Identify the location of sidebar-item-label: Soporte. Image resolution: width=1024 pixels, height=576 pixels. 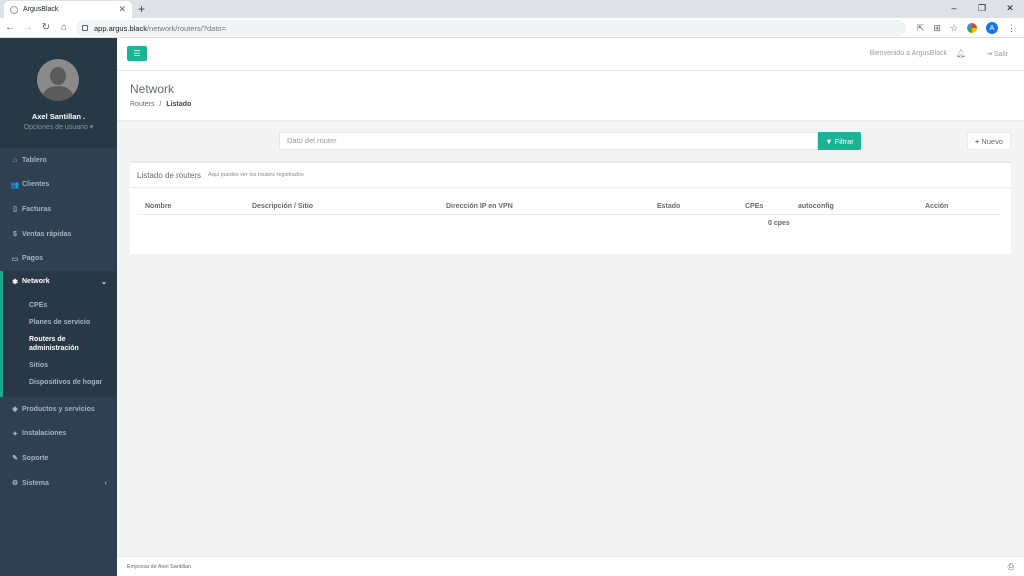
(35, 458).